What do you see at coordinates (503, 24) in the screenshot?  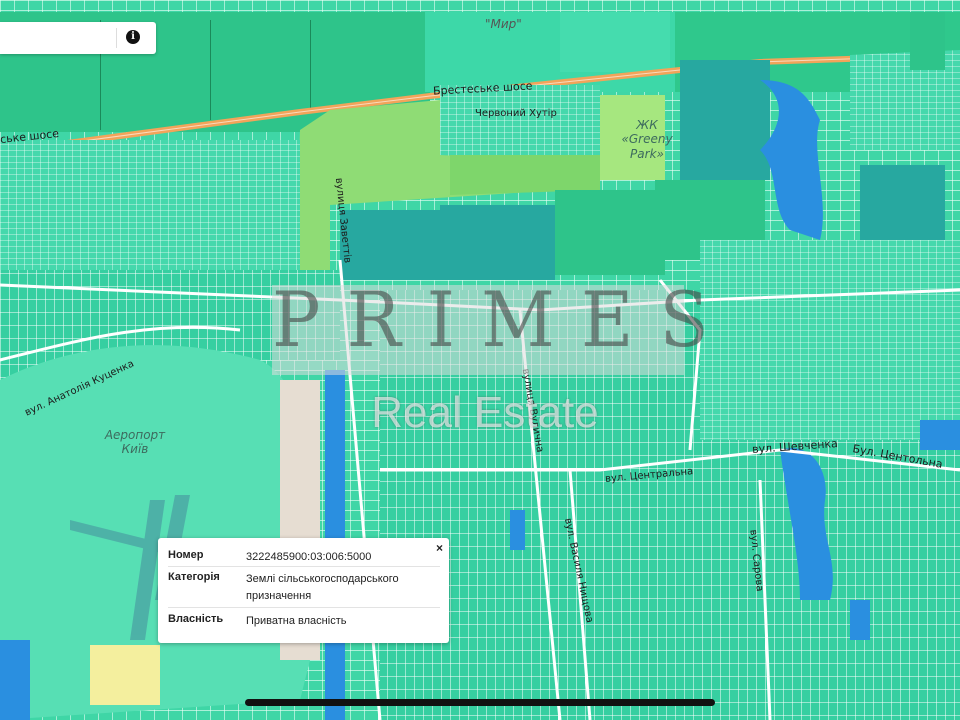 I see `label-myr: "Мир"` at bounding box center [503, 24].